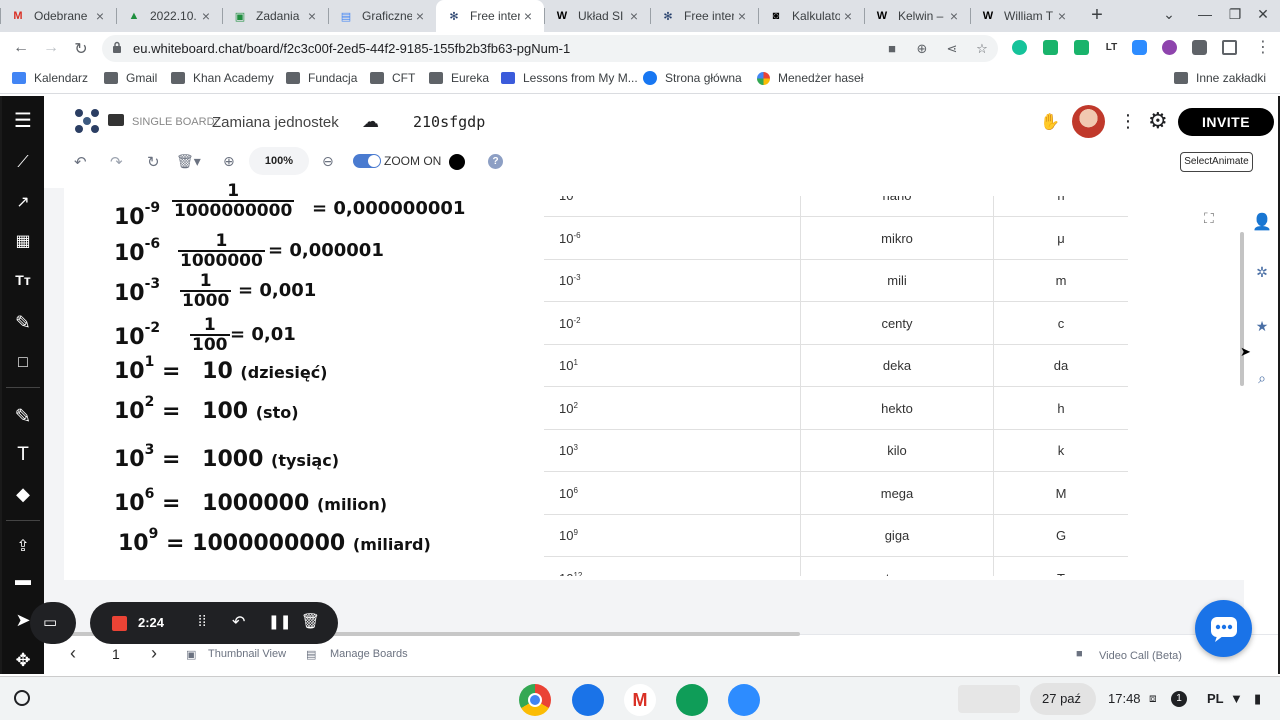  What do you see at coordinates (23, 494) in the screenshot?
I see `eraser-icon: ◆` at bounding box center [23, 494].